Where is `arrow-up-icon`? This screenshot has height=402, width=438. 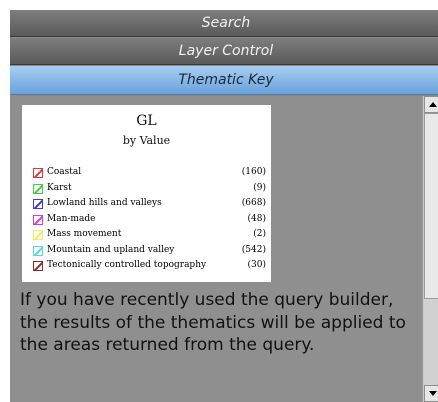 arrow-up-icon is located at coordinates (433, 104).